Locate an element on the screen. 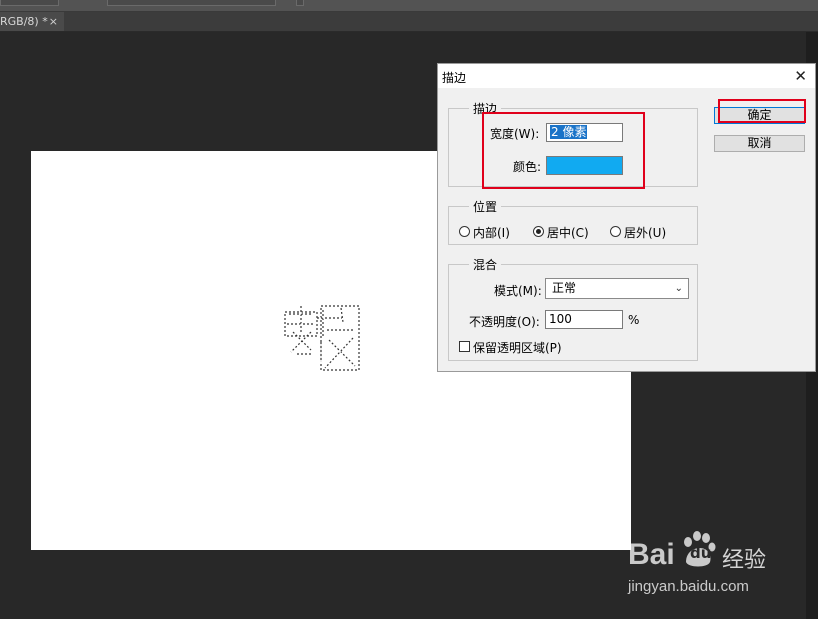 The width and height of the screenshot is (818, 619). radio-inside is located at coordinates (464, 231).